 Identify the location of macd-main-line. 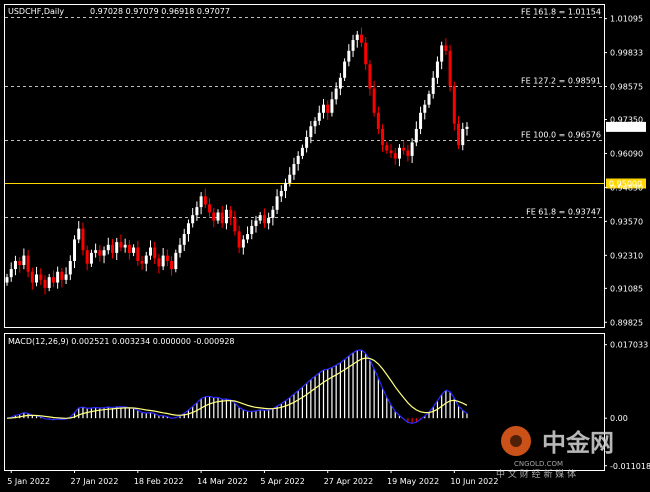
(237, 386).